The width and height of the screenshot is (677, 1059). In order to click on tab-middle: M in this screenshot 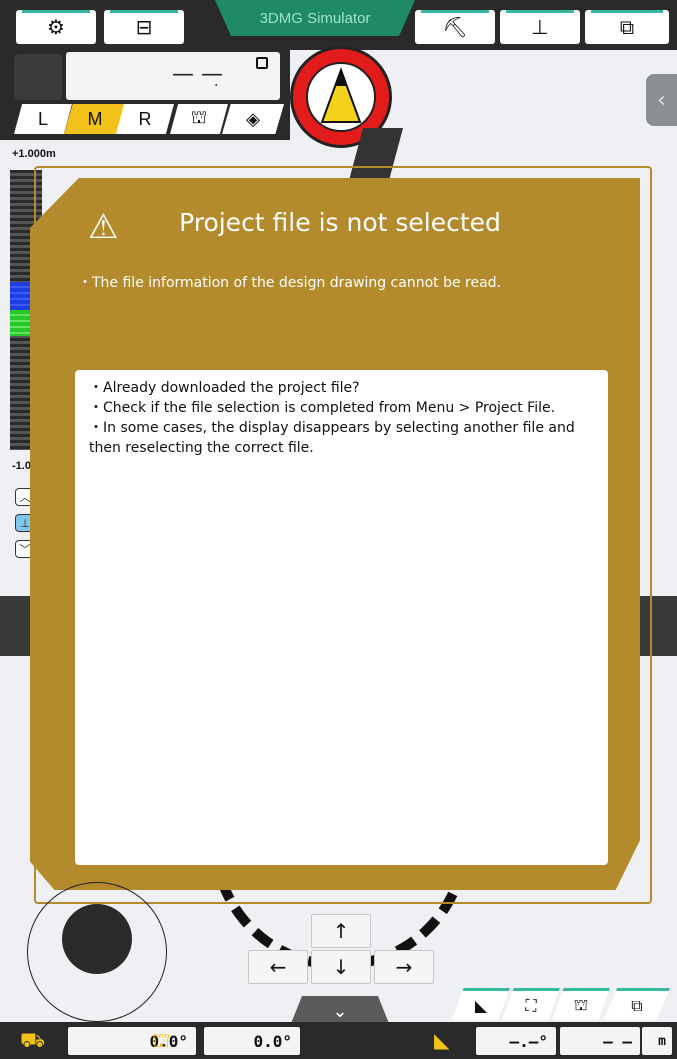, I will do `click(95, 119)`.